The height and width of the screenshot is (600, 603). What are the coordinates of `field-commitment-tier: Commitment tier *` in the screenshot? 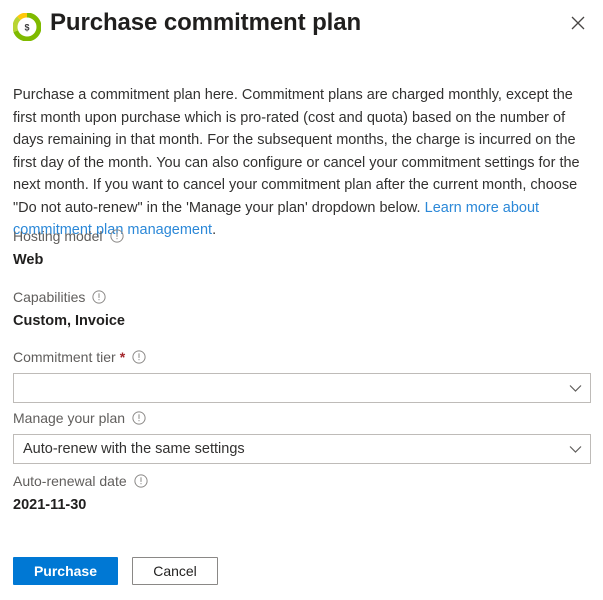 It's located at (302, 375).